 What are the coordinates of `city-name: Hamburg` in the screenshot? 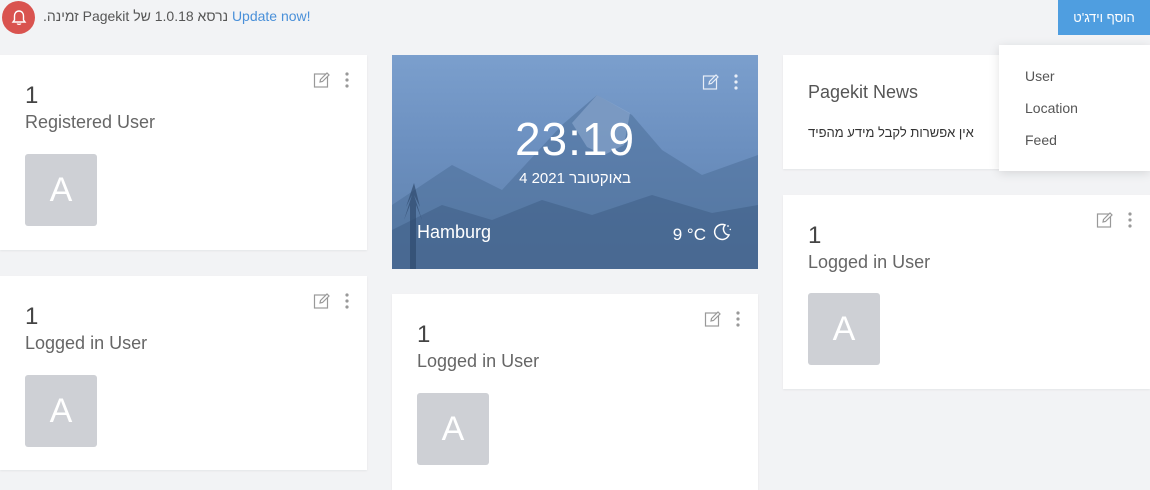 It's located at (454, 232).